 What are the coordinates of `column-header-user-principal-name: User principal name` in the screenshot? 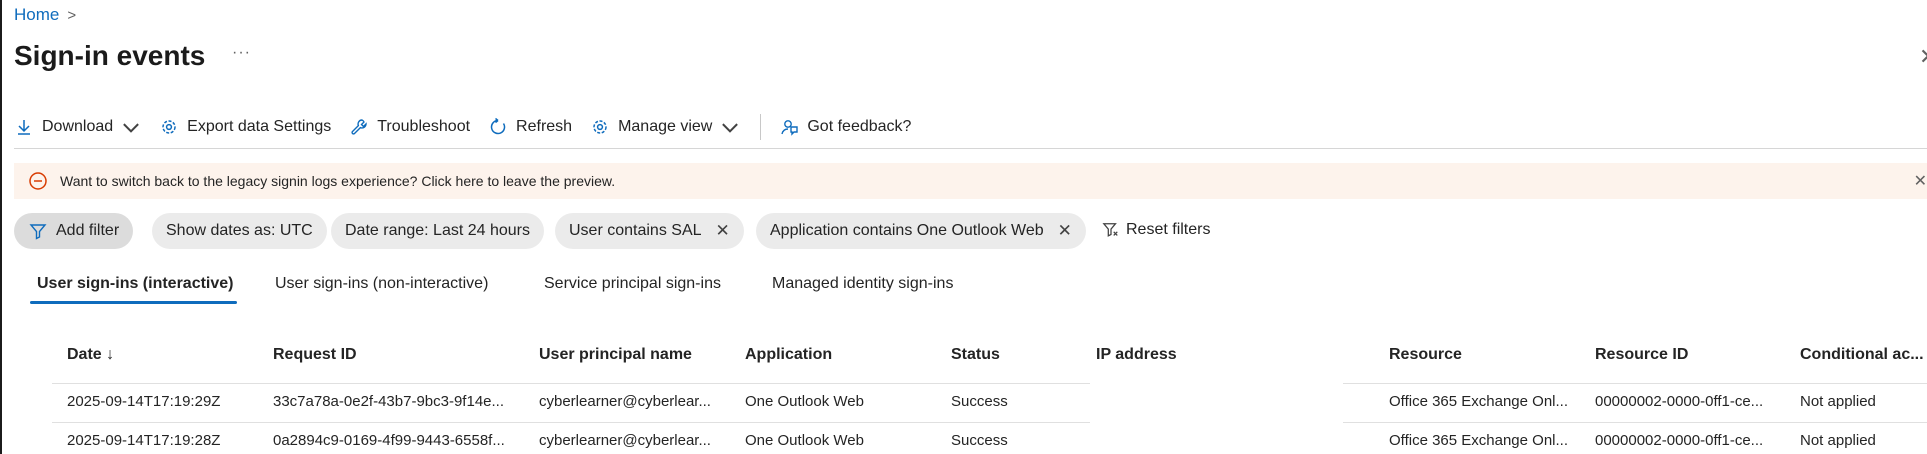 It's located at (615, 355).